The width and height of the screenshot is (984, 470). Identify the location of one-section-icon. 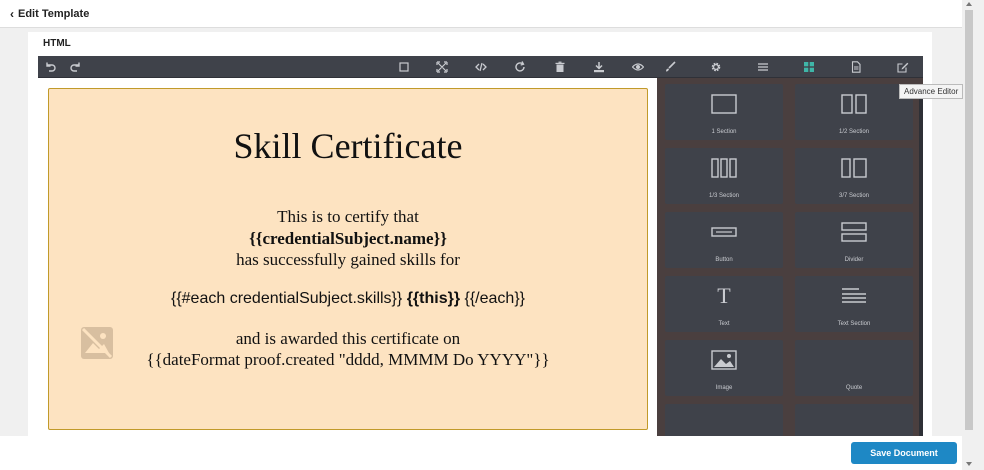
(724, 104).